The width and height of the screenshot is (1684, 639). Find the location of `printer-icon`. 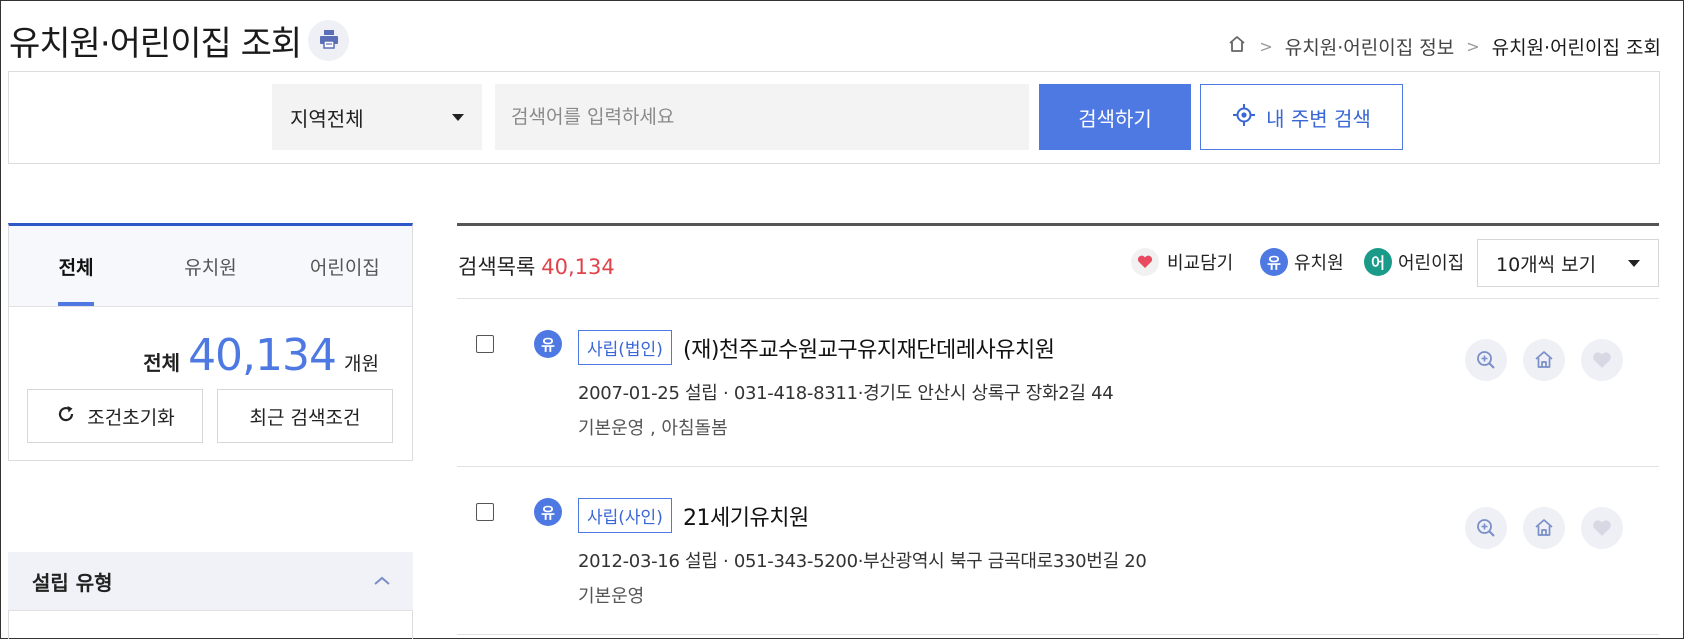

printer-icon is located at coordinates (329, 41).